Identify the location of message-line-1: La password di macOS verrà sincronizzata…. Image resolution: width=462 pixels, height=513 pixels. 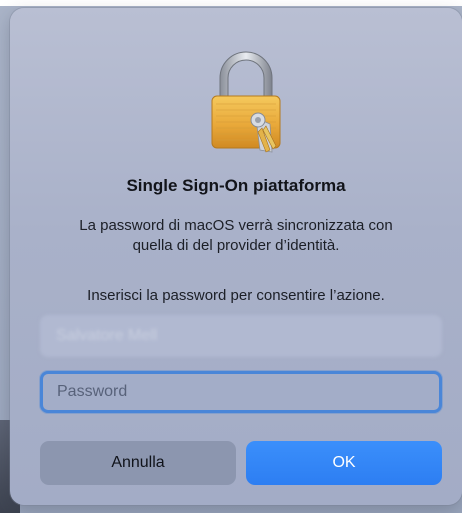
(236, 225).